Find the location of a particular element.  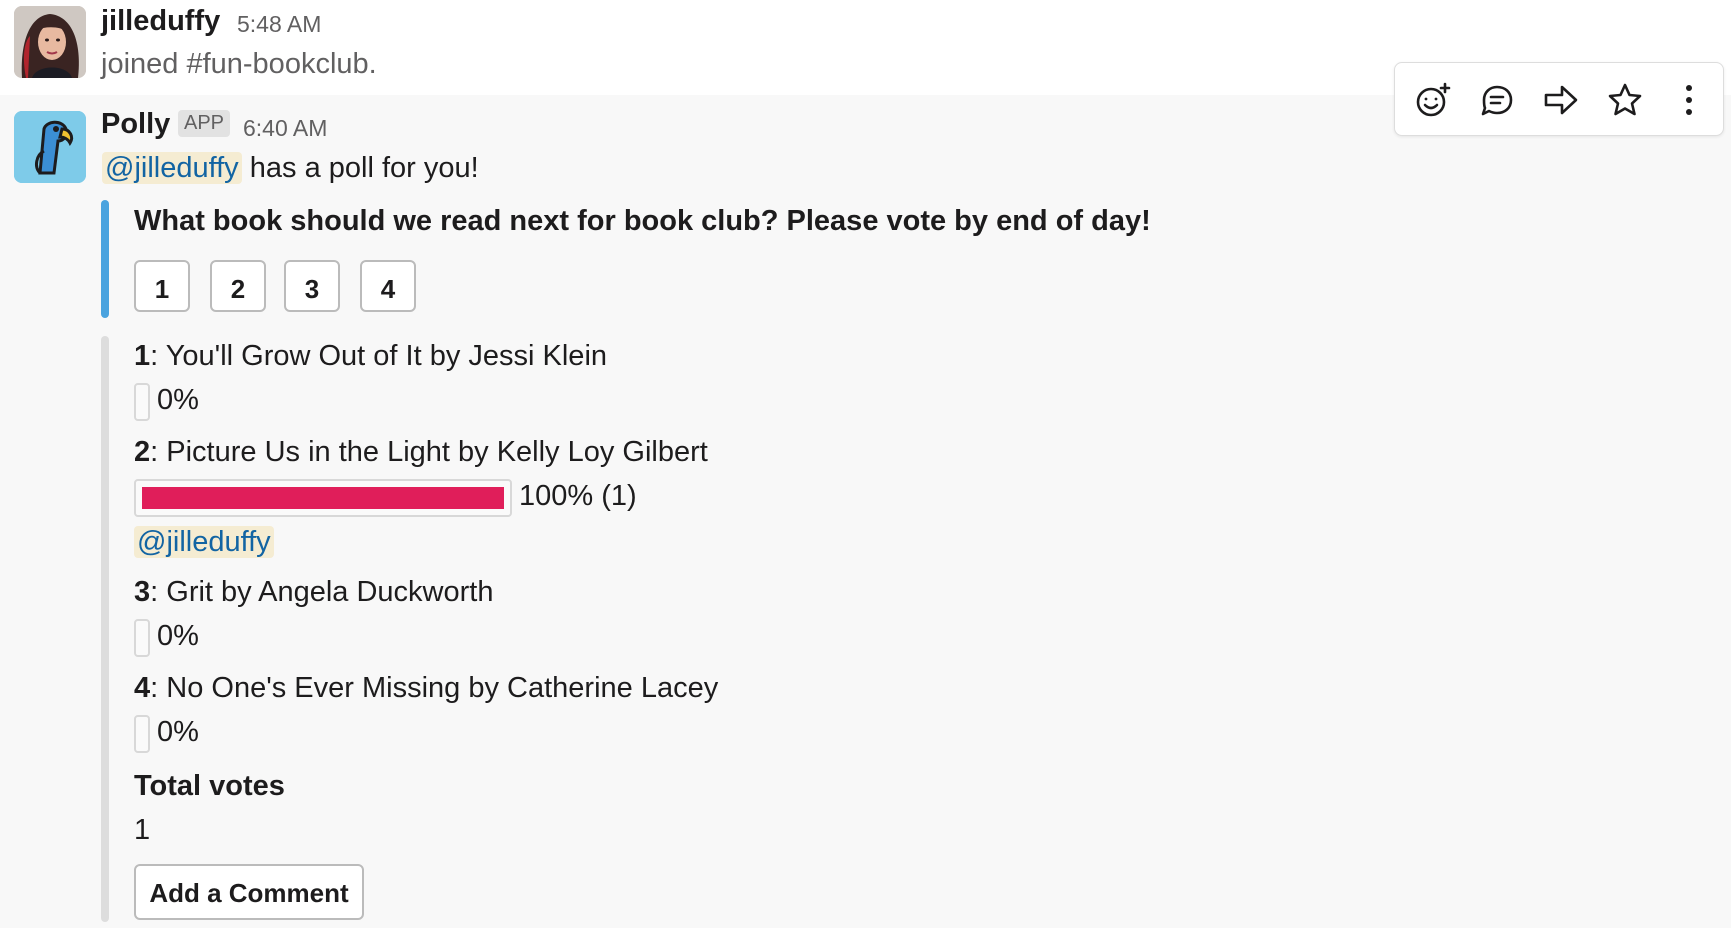

app-badge: APP is located at coordinates (204, 123).